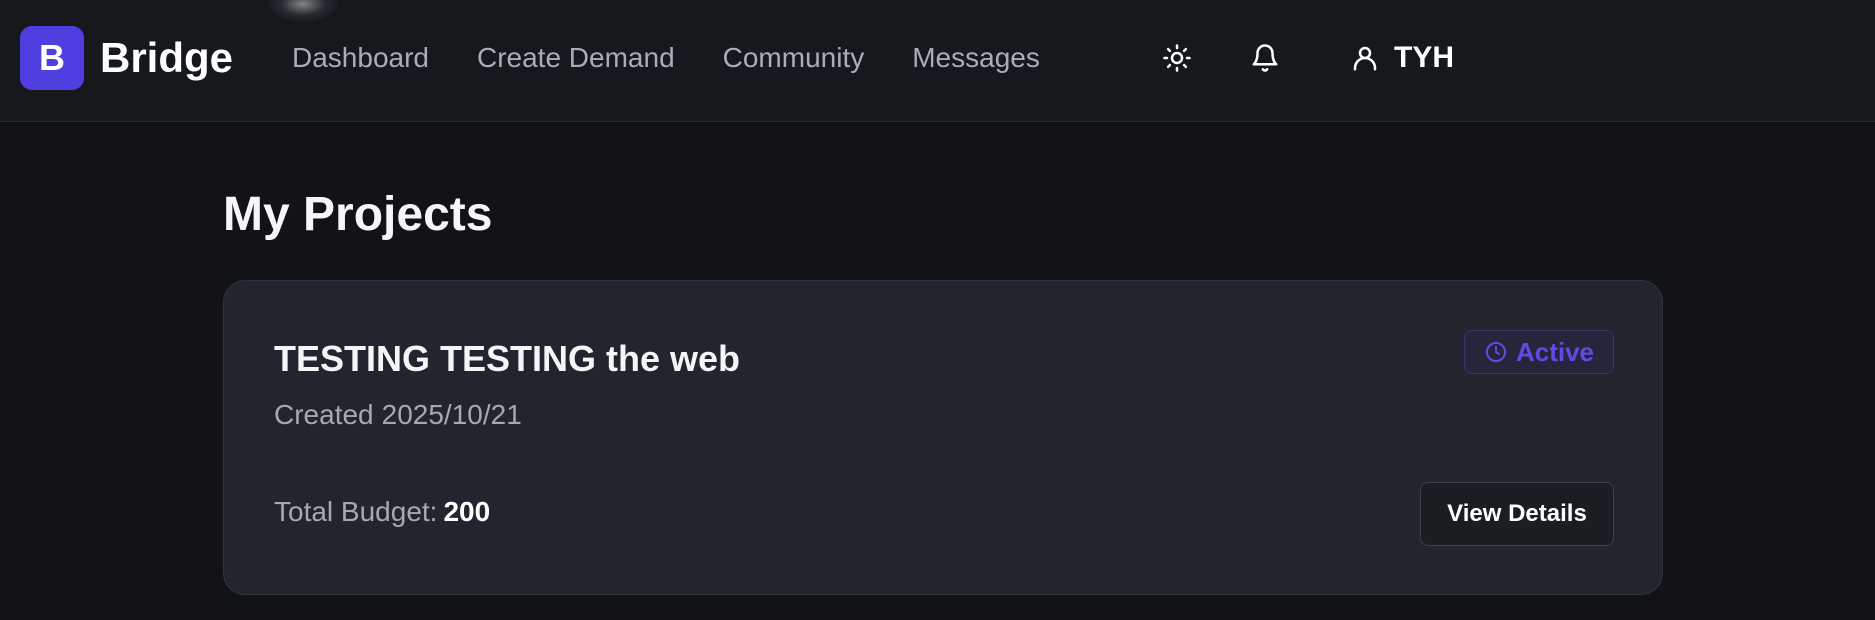 This screenshot has height=620, width=1875. Describe the element at coordinates (1517, 514) in the screenshot. I see `view-details-button: View Details` at that location.